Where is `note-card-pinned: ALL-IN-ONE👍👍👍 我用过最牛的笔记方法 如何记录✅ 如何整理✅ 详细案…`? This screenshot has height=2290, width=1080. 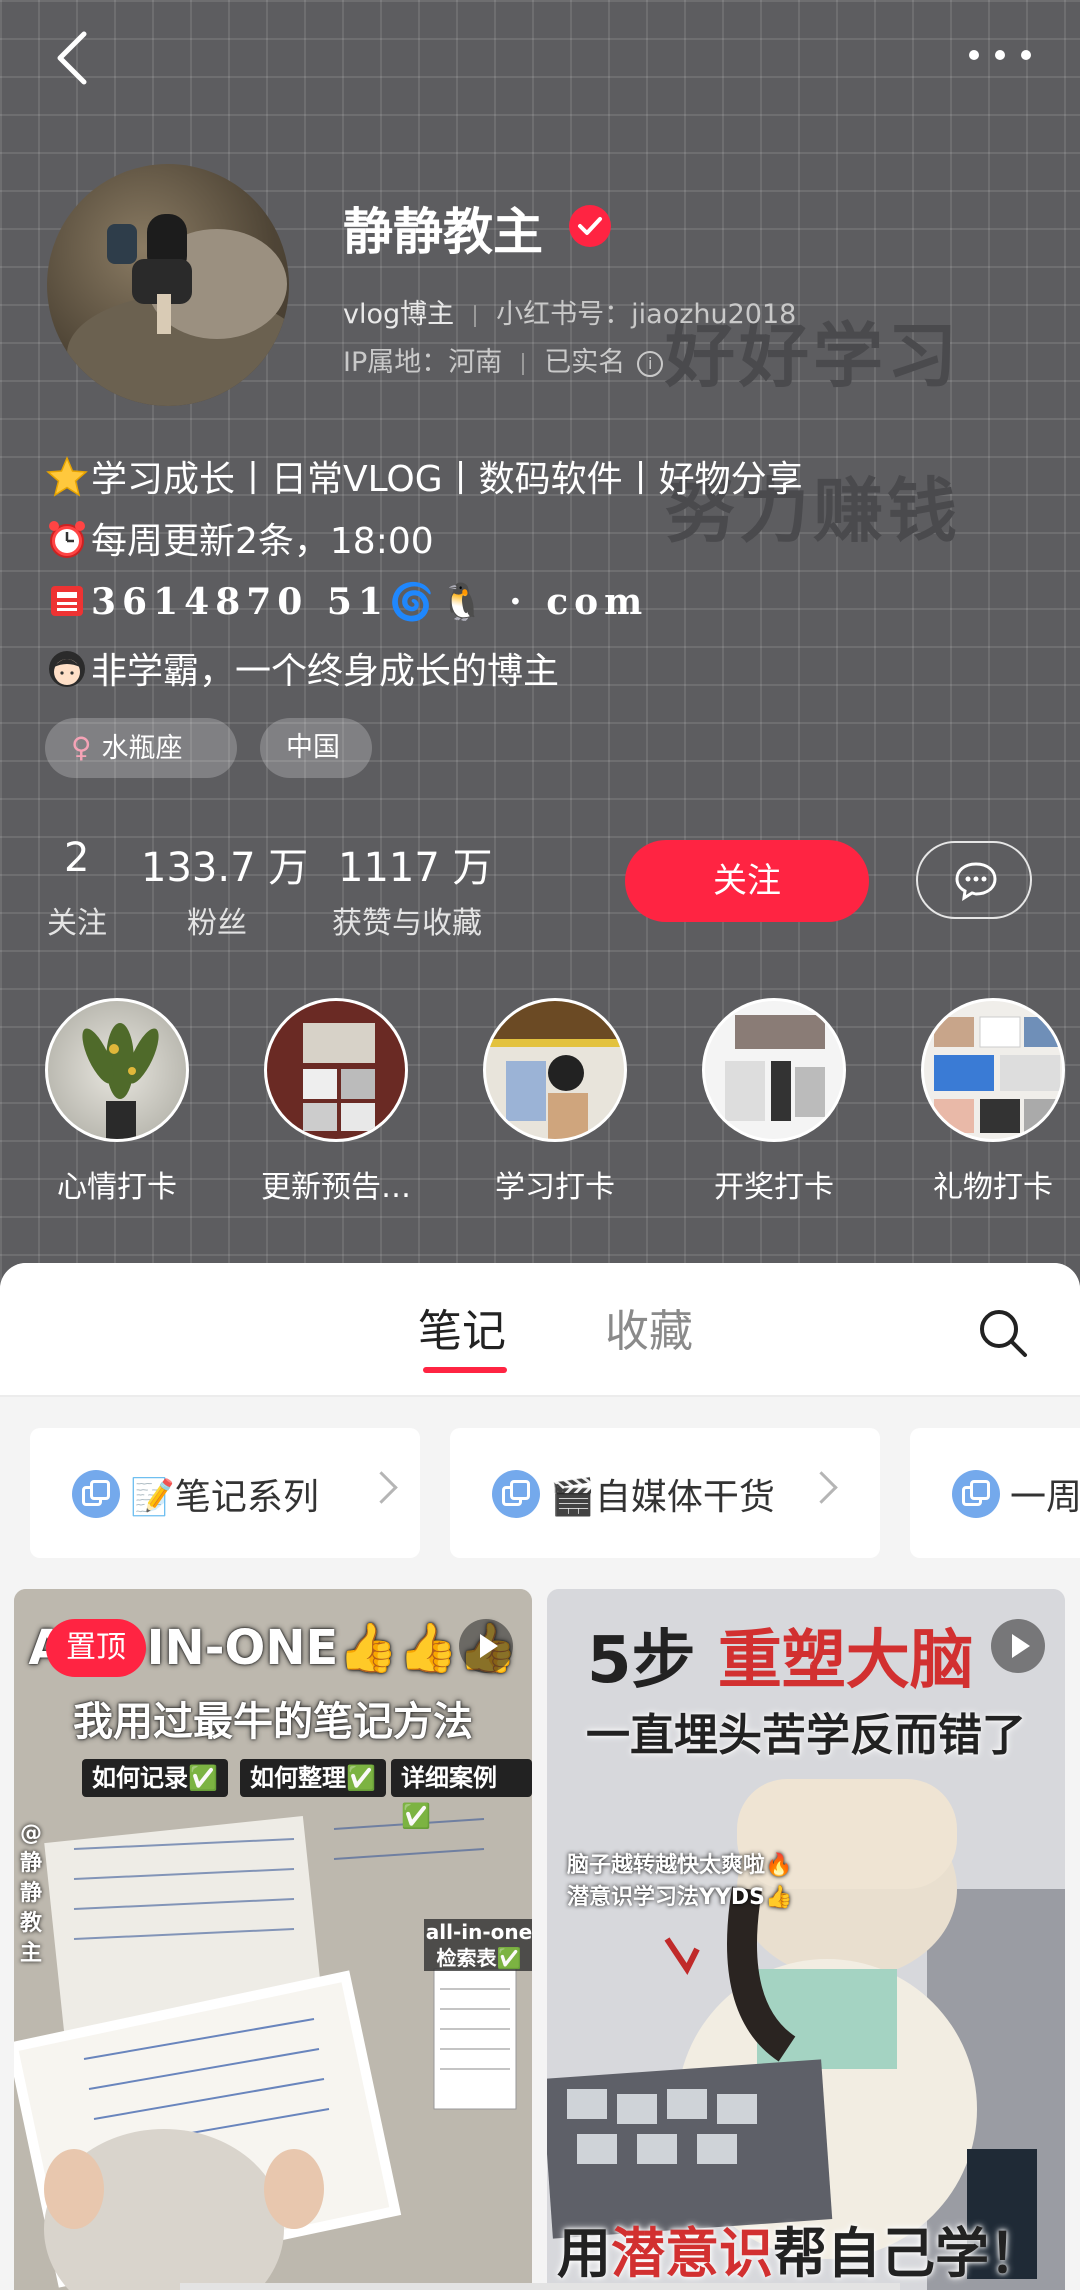 note-card-pinned: ALL-IN-ONE👍👍👍 我用过最牛的笔记方法 如何记录✅ 如何整理✅ 详细案… is located at coordinates (273, 1939).